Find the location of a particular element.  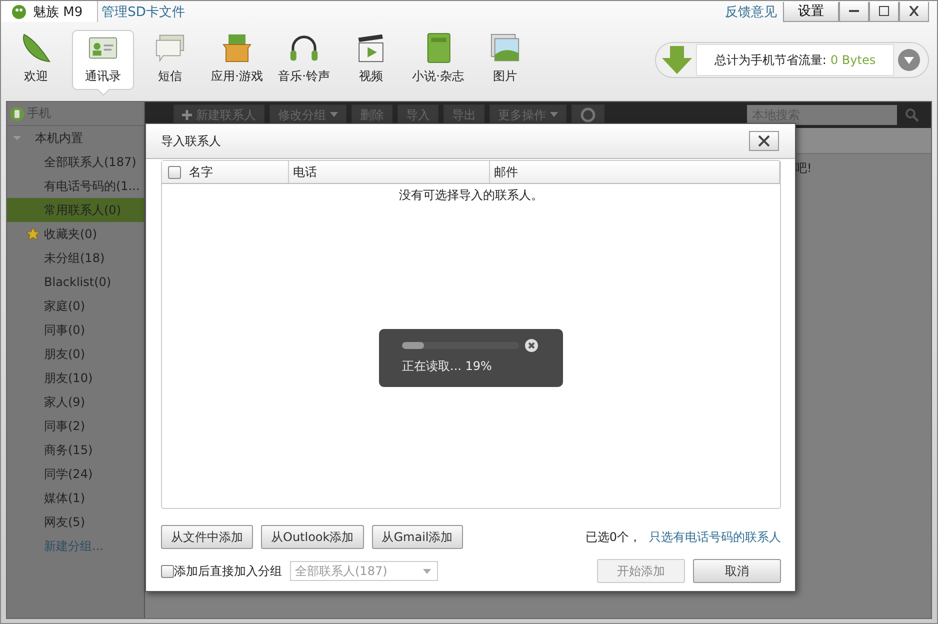

sidebar-item: Blacklist(0) is located at coordinates (75, 282).